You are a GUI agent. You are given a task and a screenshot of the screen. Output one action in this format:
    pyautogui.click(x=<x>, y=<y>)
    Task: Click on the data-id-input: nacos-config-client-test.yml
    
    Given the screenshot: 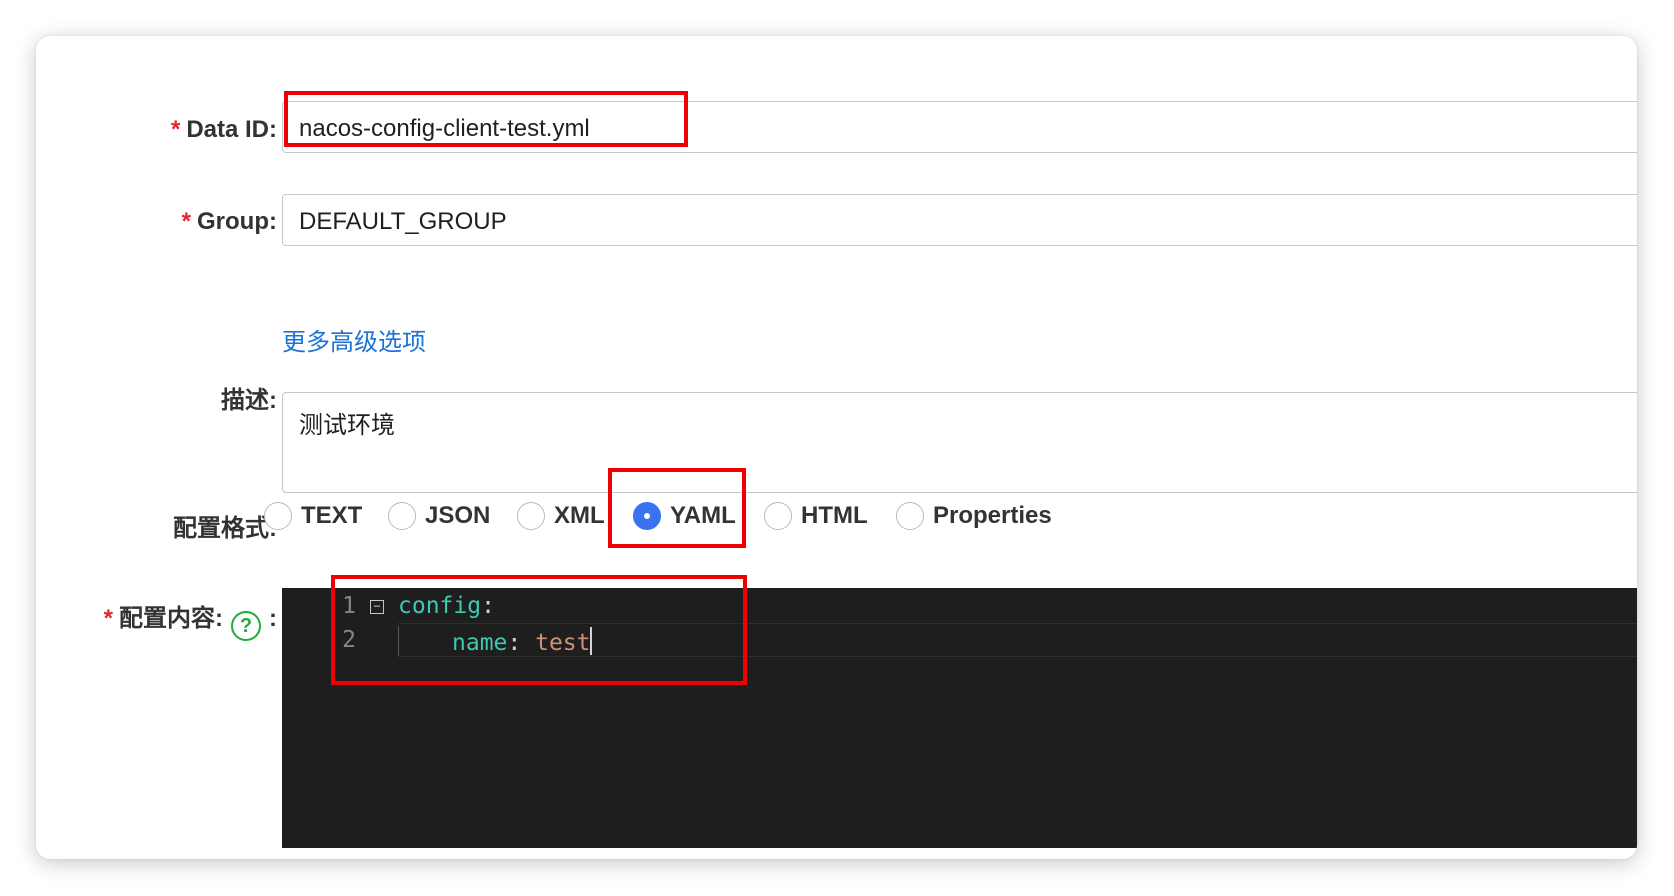 What is the action you would take?
    pyautogui.click(x=959, y=127)
    